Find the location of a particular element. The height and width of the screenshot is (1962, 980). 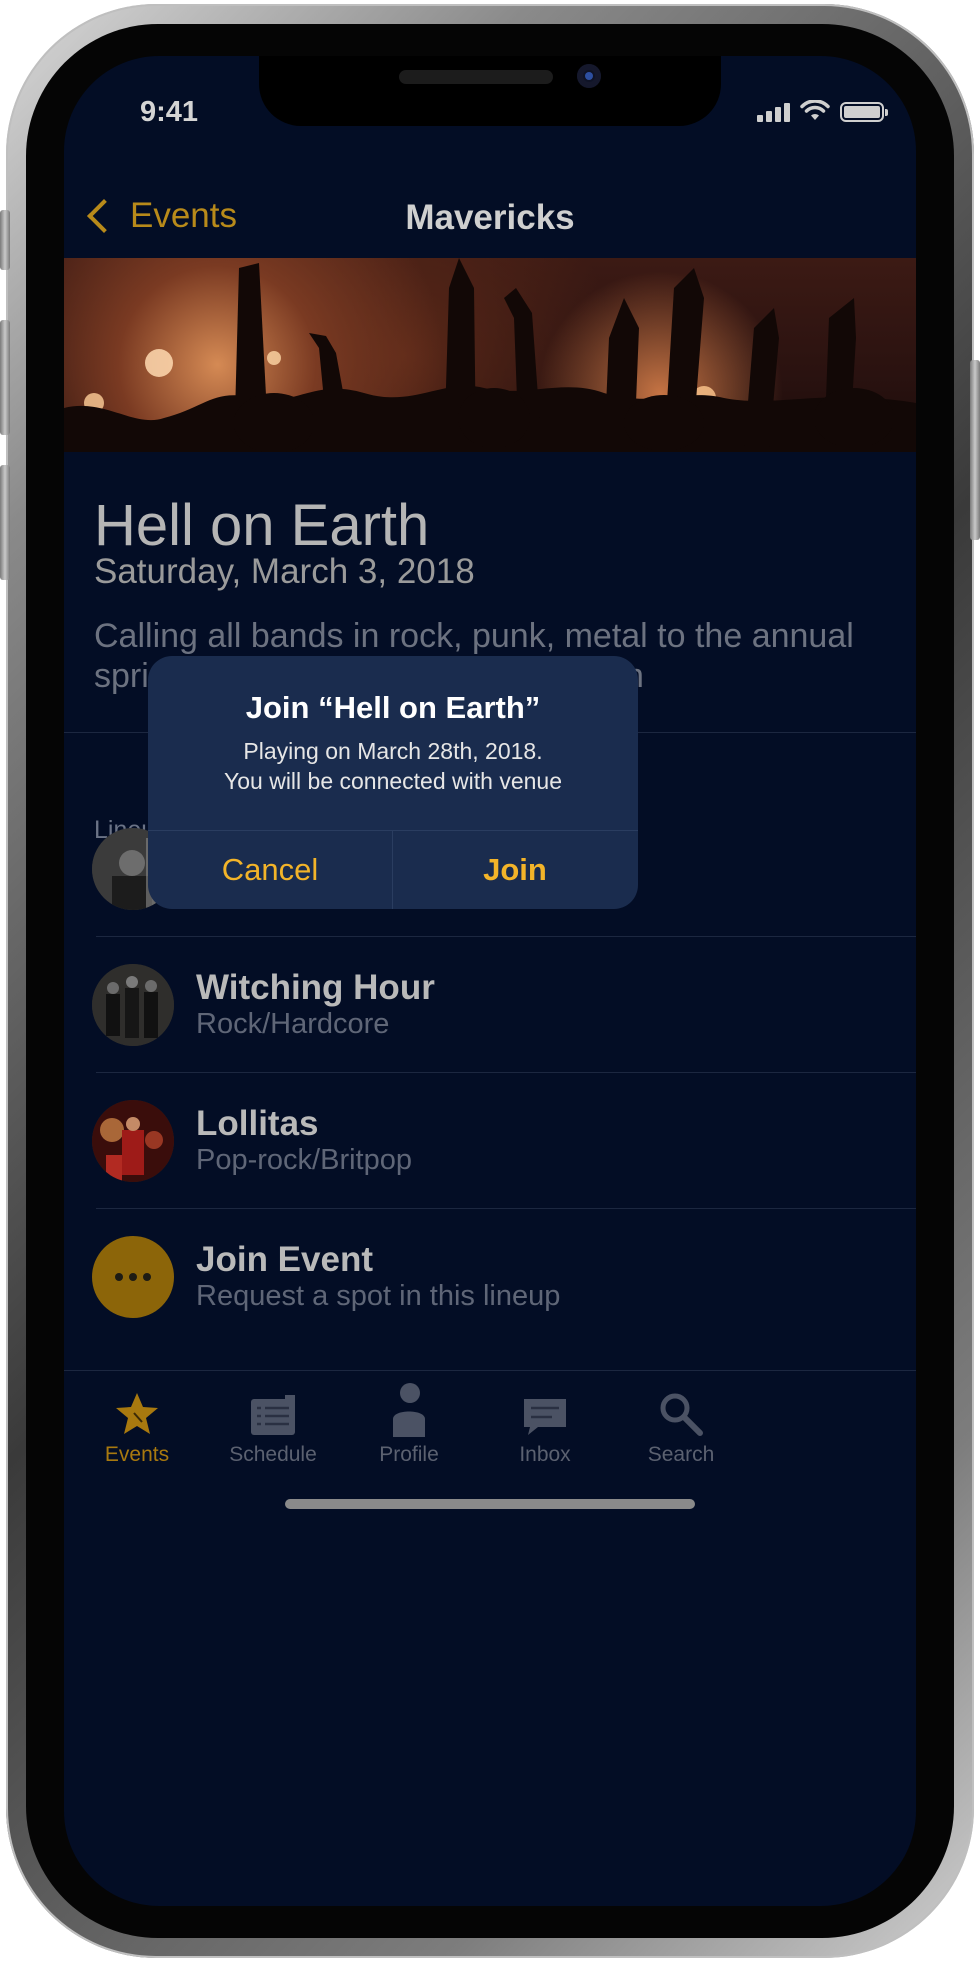

concert-crowd-graphic is located at coordinates (490, 355).